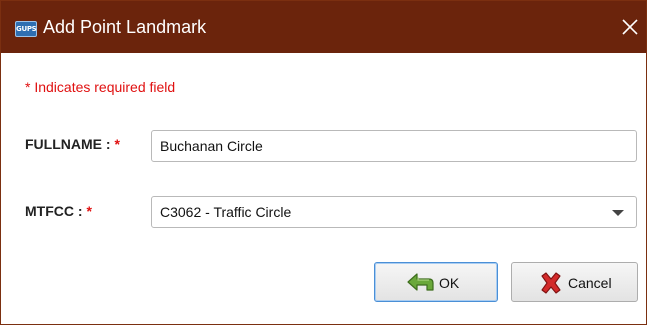  I want to click on dialog-title: Add Point Landmark, so click(125, 27).